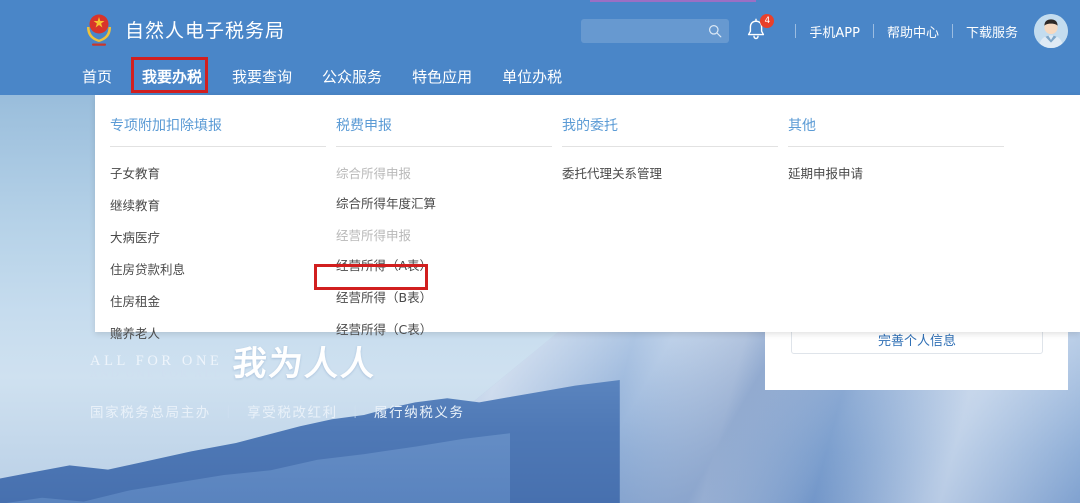  What do you see at coordinates (218, 204) in the screenshot?
I see `menu-item-continuing-education: 继续教育` at bounding box center [218, 204].